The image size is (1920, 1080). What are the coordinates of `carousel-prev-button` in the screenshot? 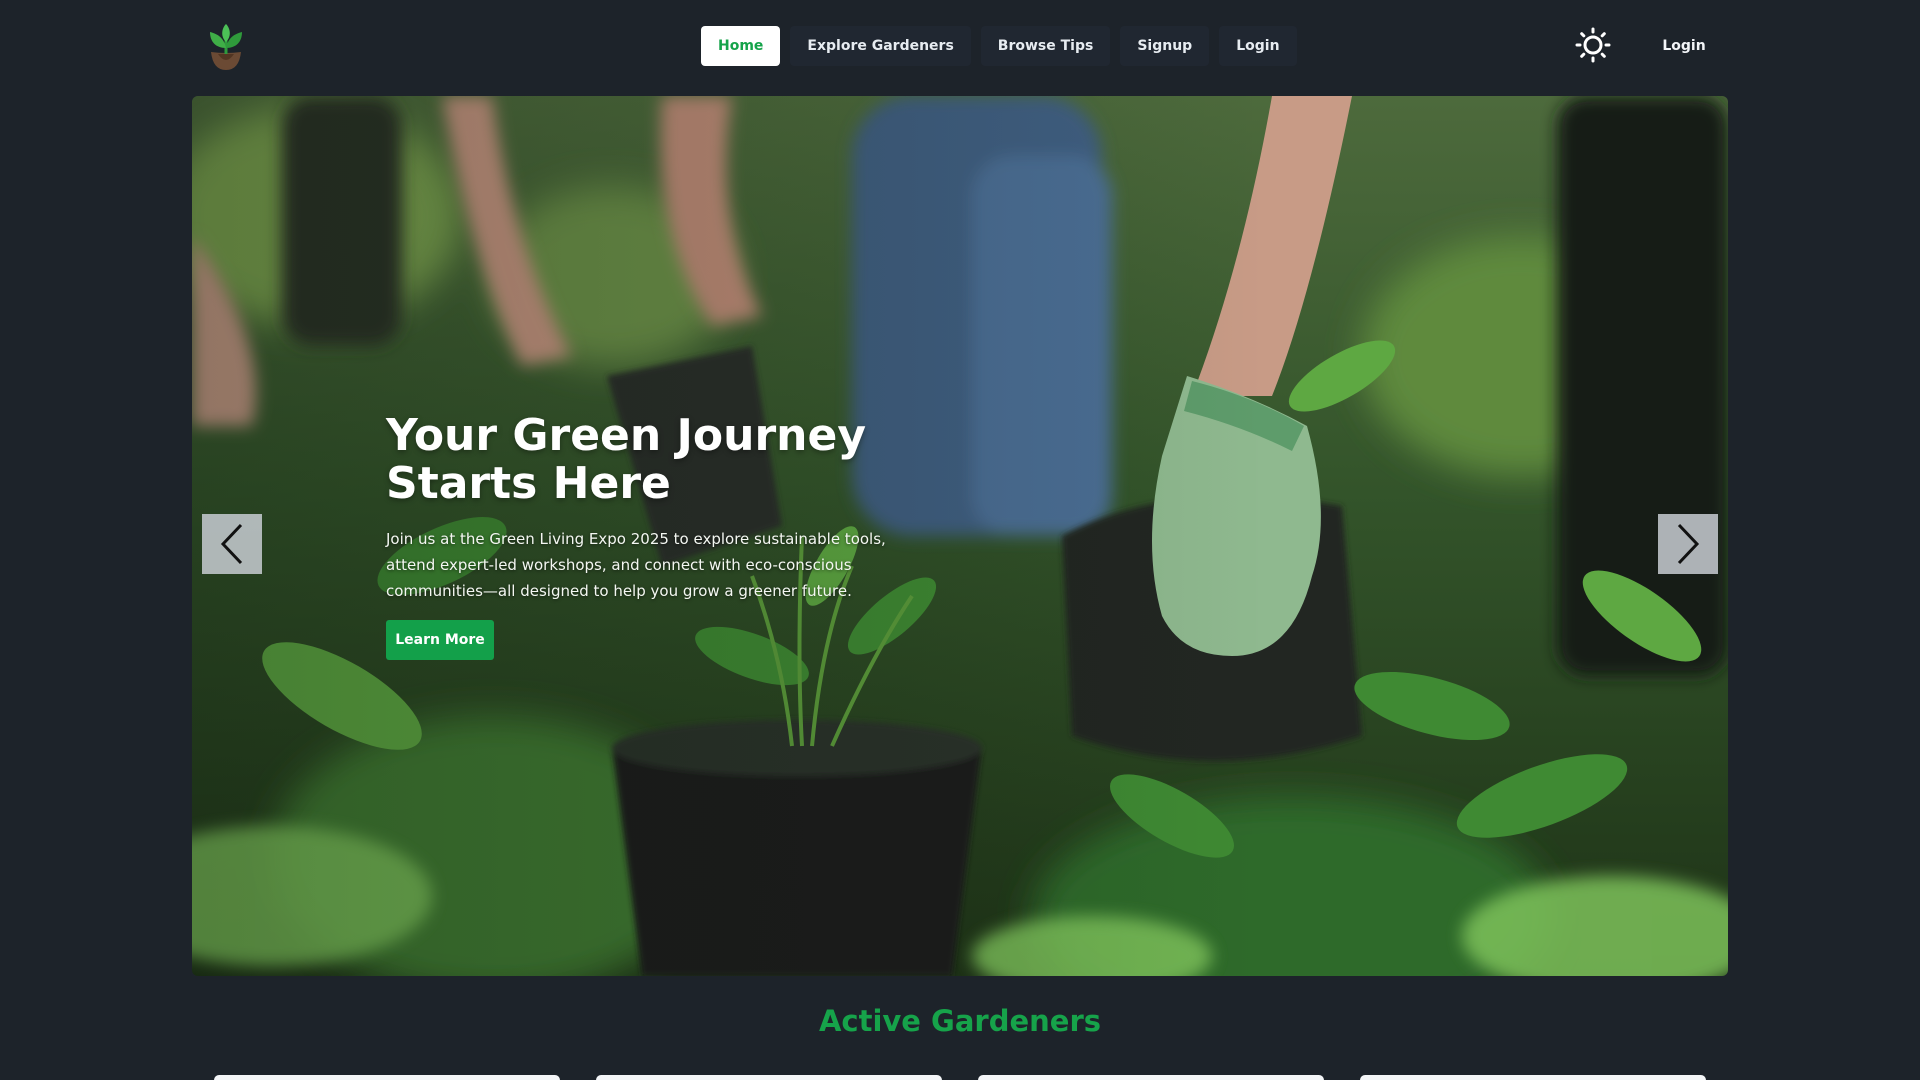 It's located at (232, 544).